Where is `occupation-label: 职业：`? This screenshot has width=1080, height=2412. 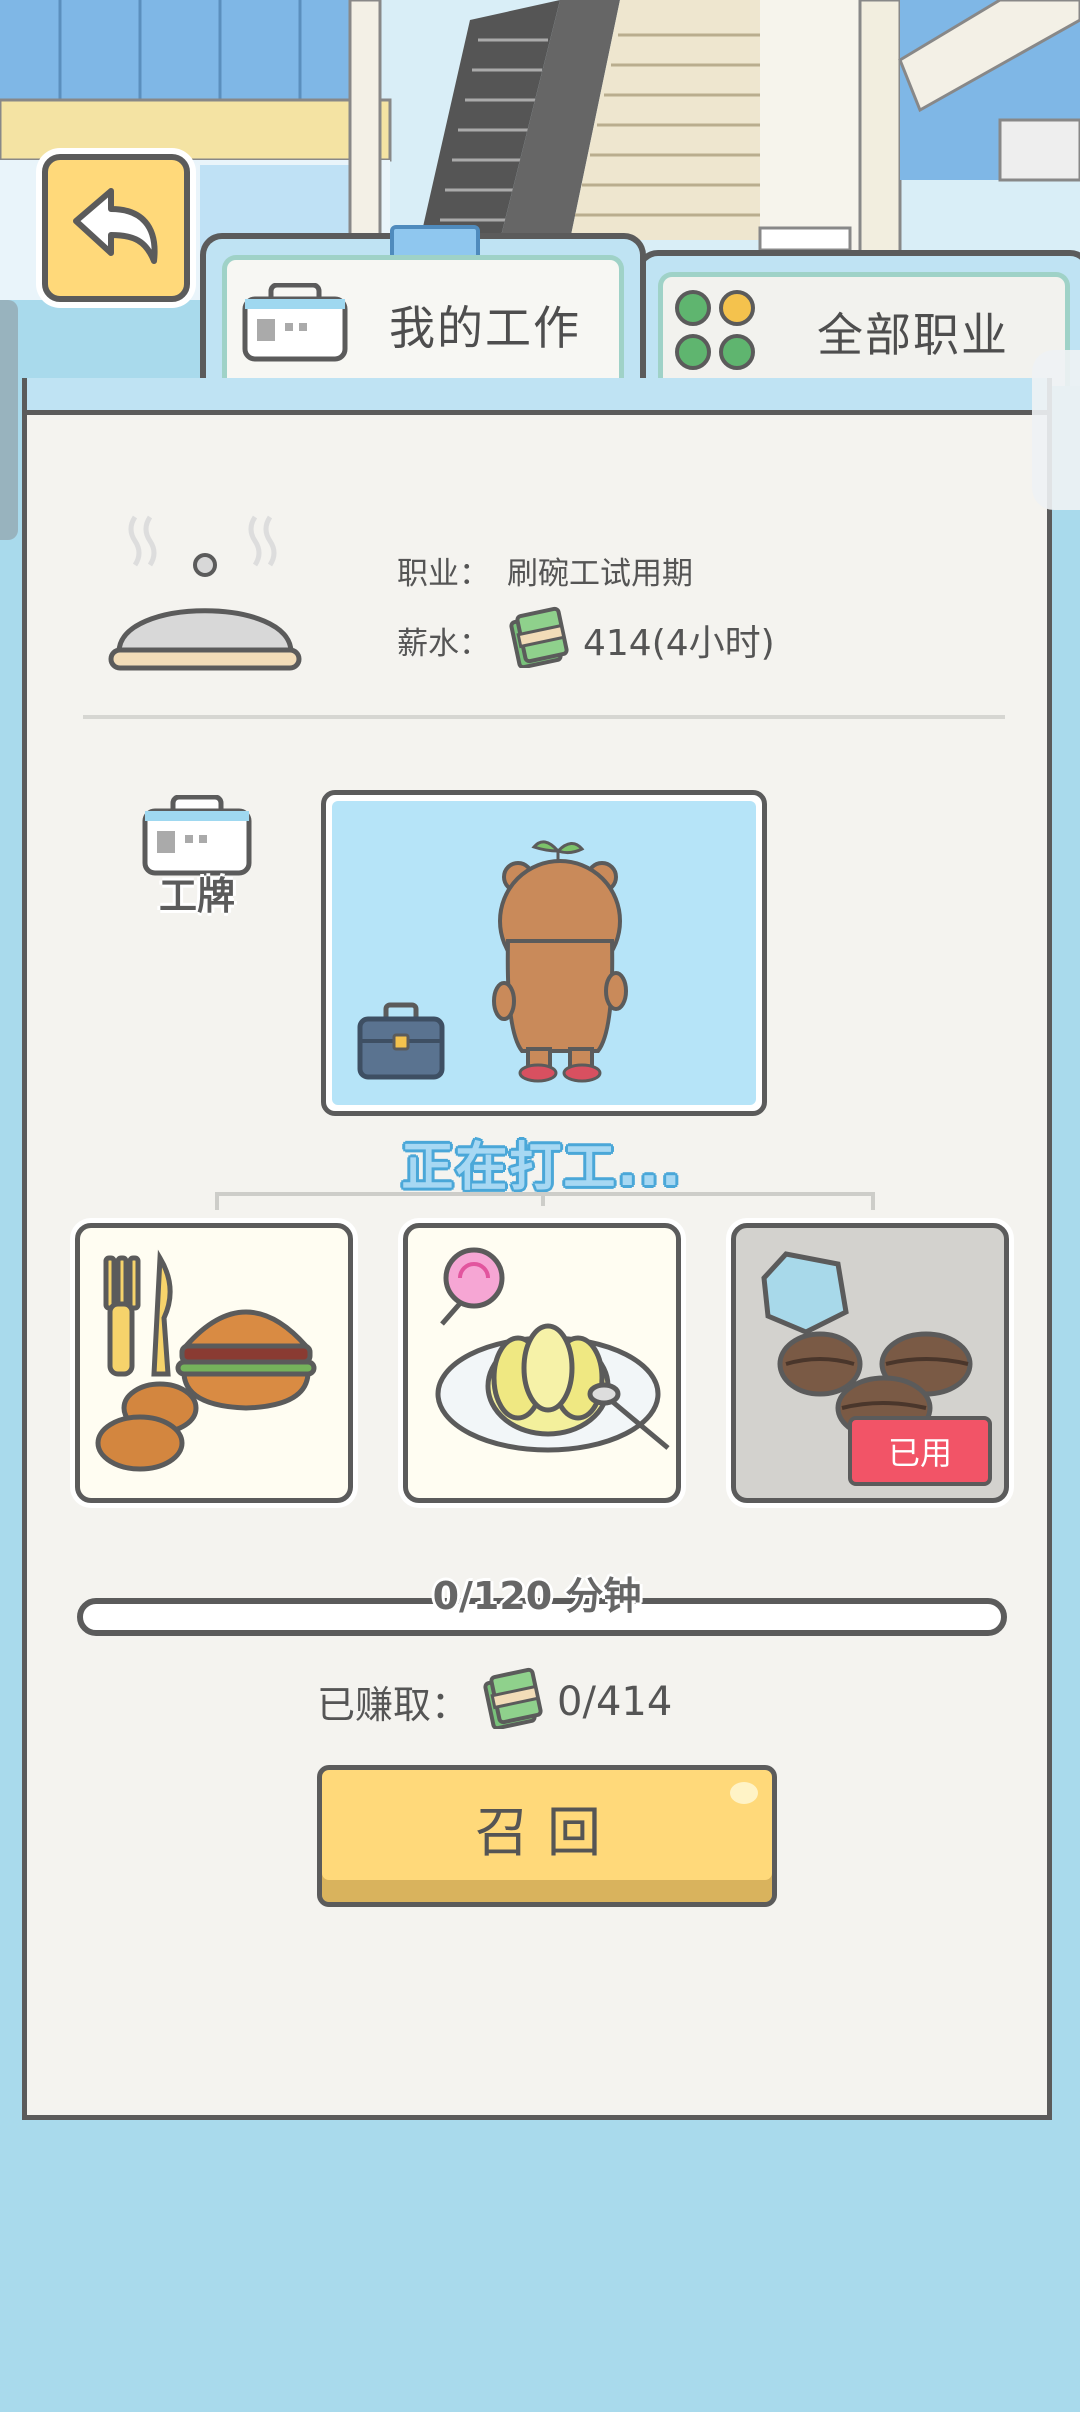
occupation-label: 职业： is located at coordinates (443, 573).